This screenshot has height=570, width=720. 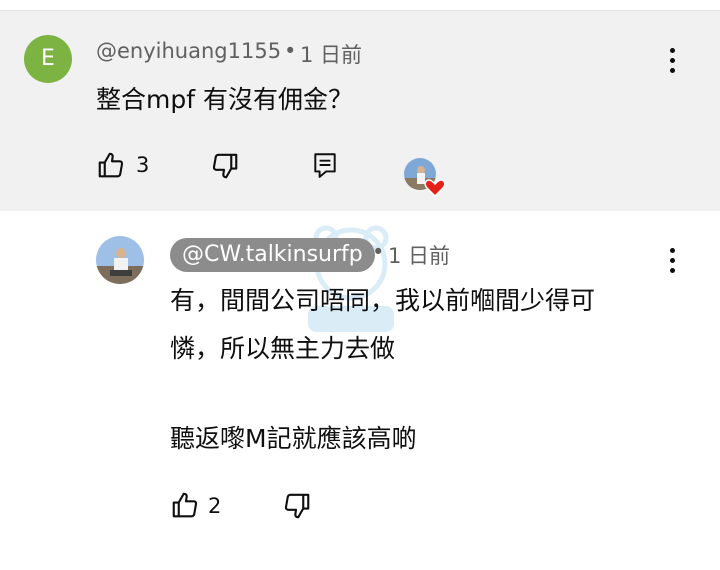 What do you see at coordinates (283, 348) in the screenshot?
I see `reply-text-line: 憐，所以無主力去做` at bounding box center [283, 348].